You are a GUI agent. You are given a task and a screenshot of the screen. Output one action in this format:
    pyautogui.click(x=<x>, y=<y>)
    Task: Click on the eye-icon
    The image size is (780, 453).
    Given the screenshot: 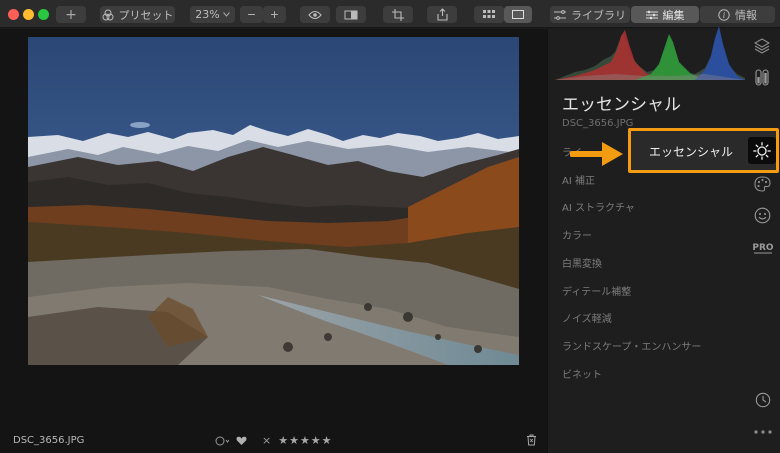 What is the action you would take?
    pyautogui.click(x=315, y=14)
    